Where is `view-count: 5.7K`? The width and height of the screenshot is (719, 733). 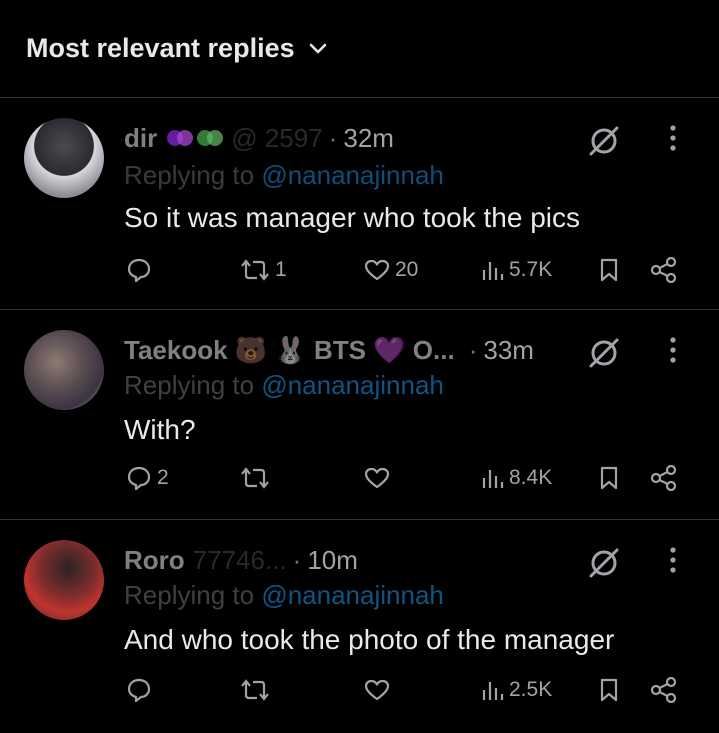
view-count: 5.7K is located at coordinates (531, 269).